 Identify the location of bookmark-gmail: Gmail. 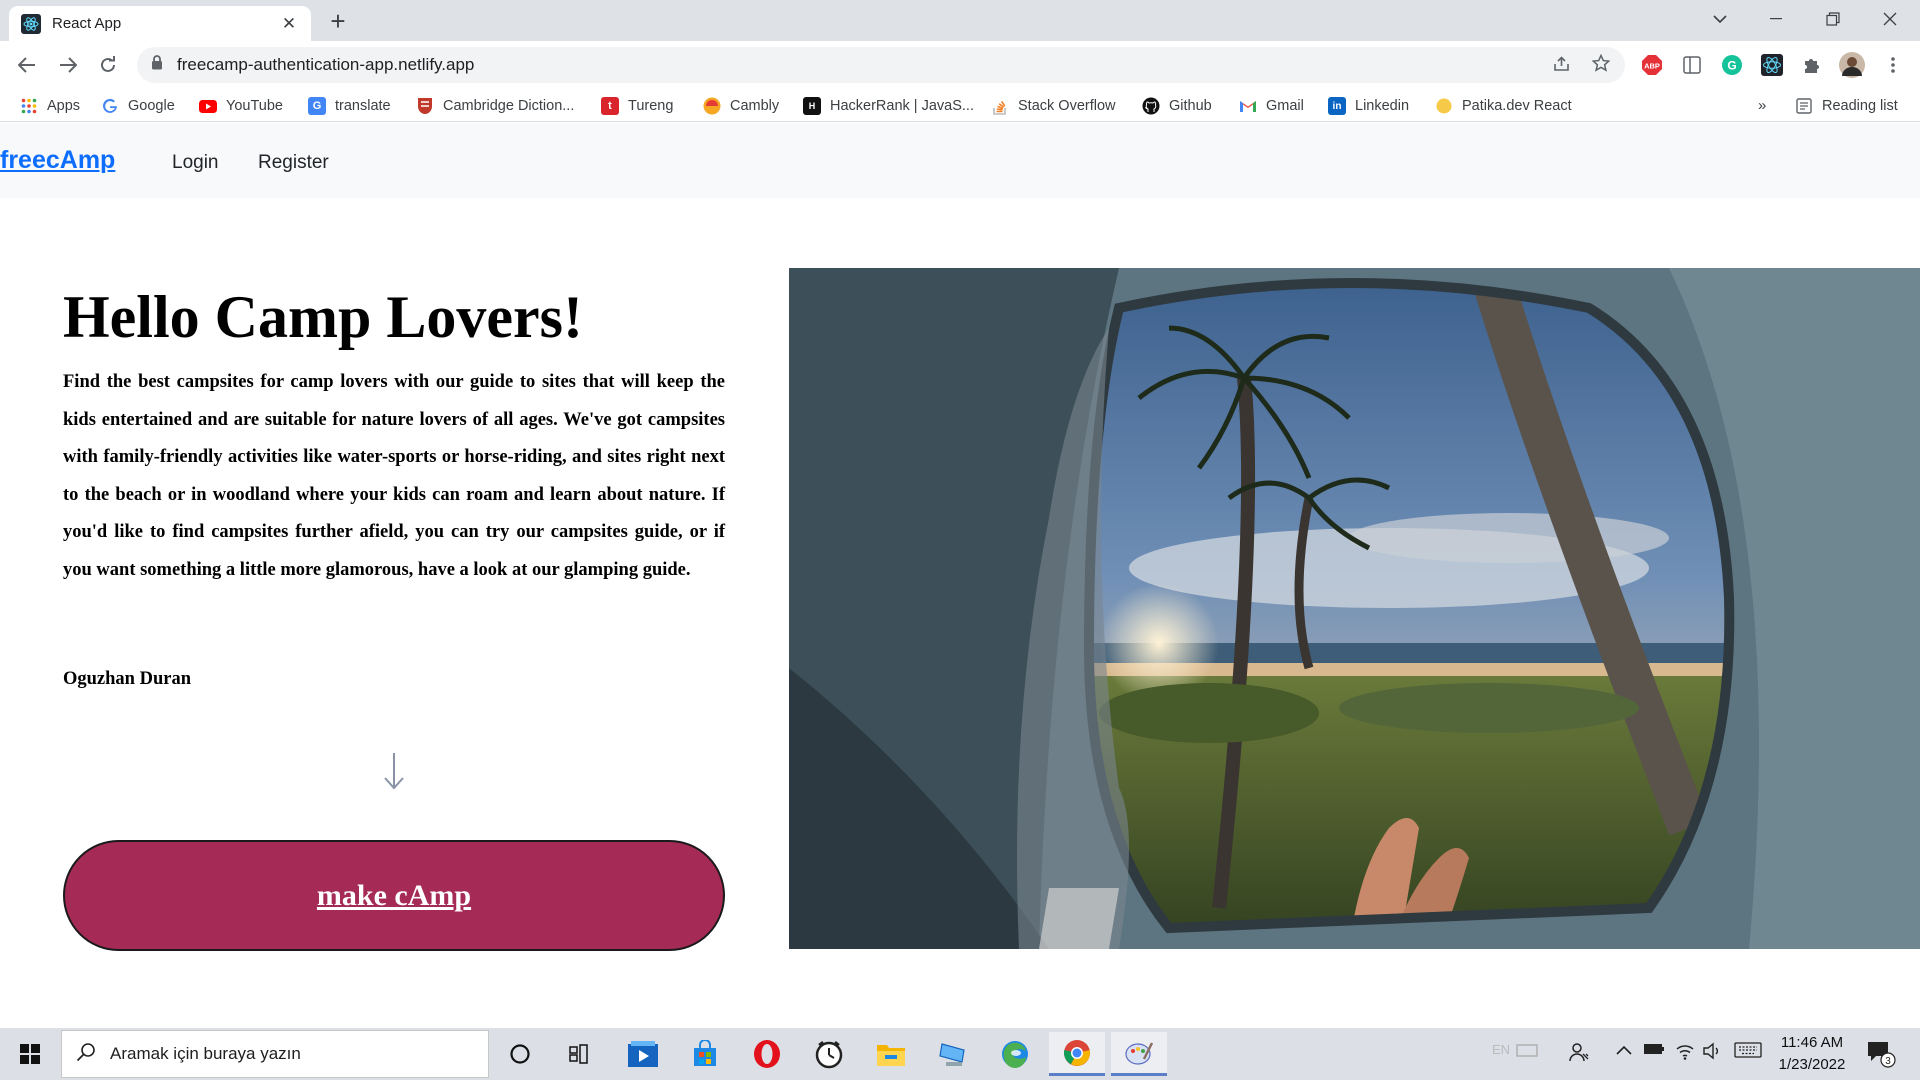
(1271, 106).